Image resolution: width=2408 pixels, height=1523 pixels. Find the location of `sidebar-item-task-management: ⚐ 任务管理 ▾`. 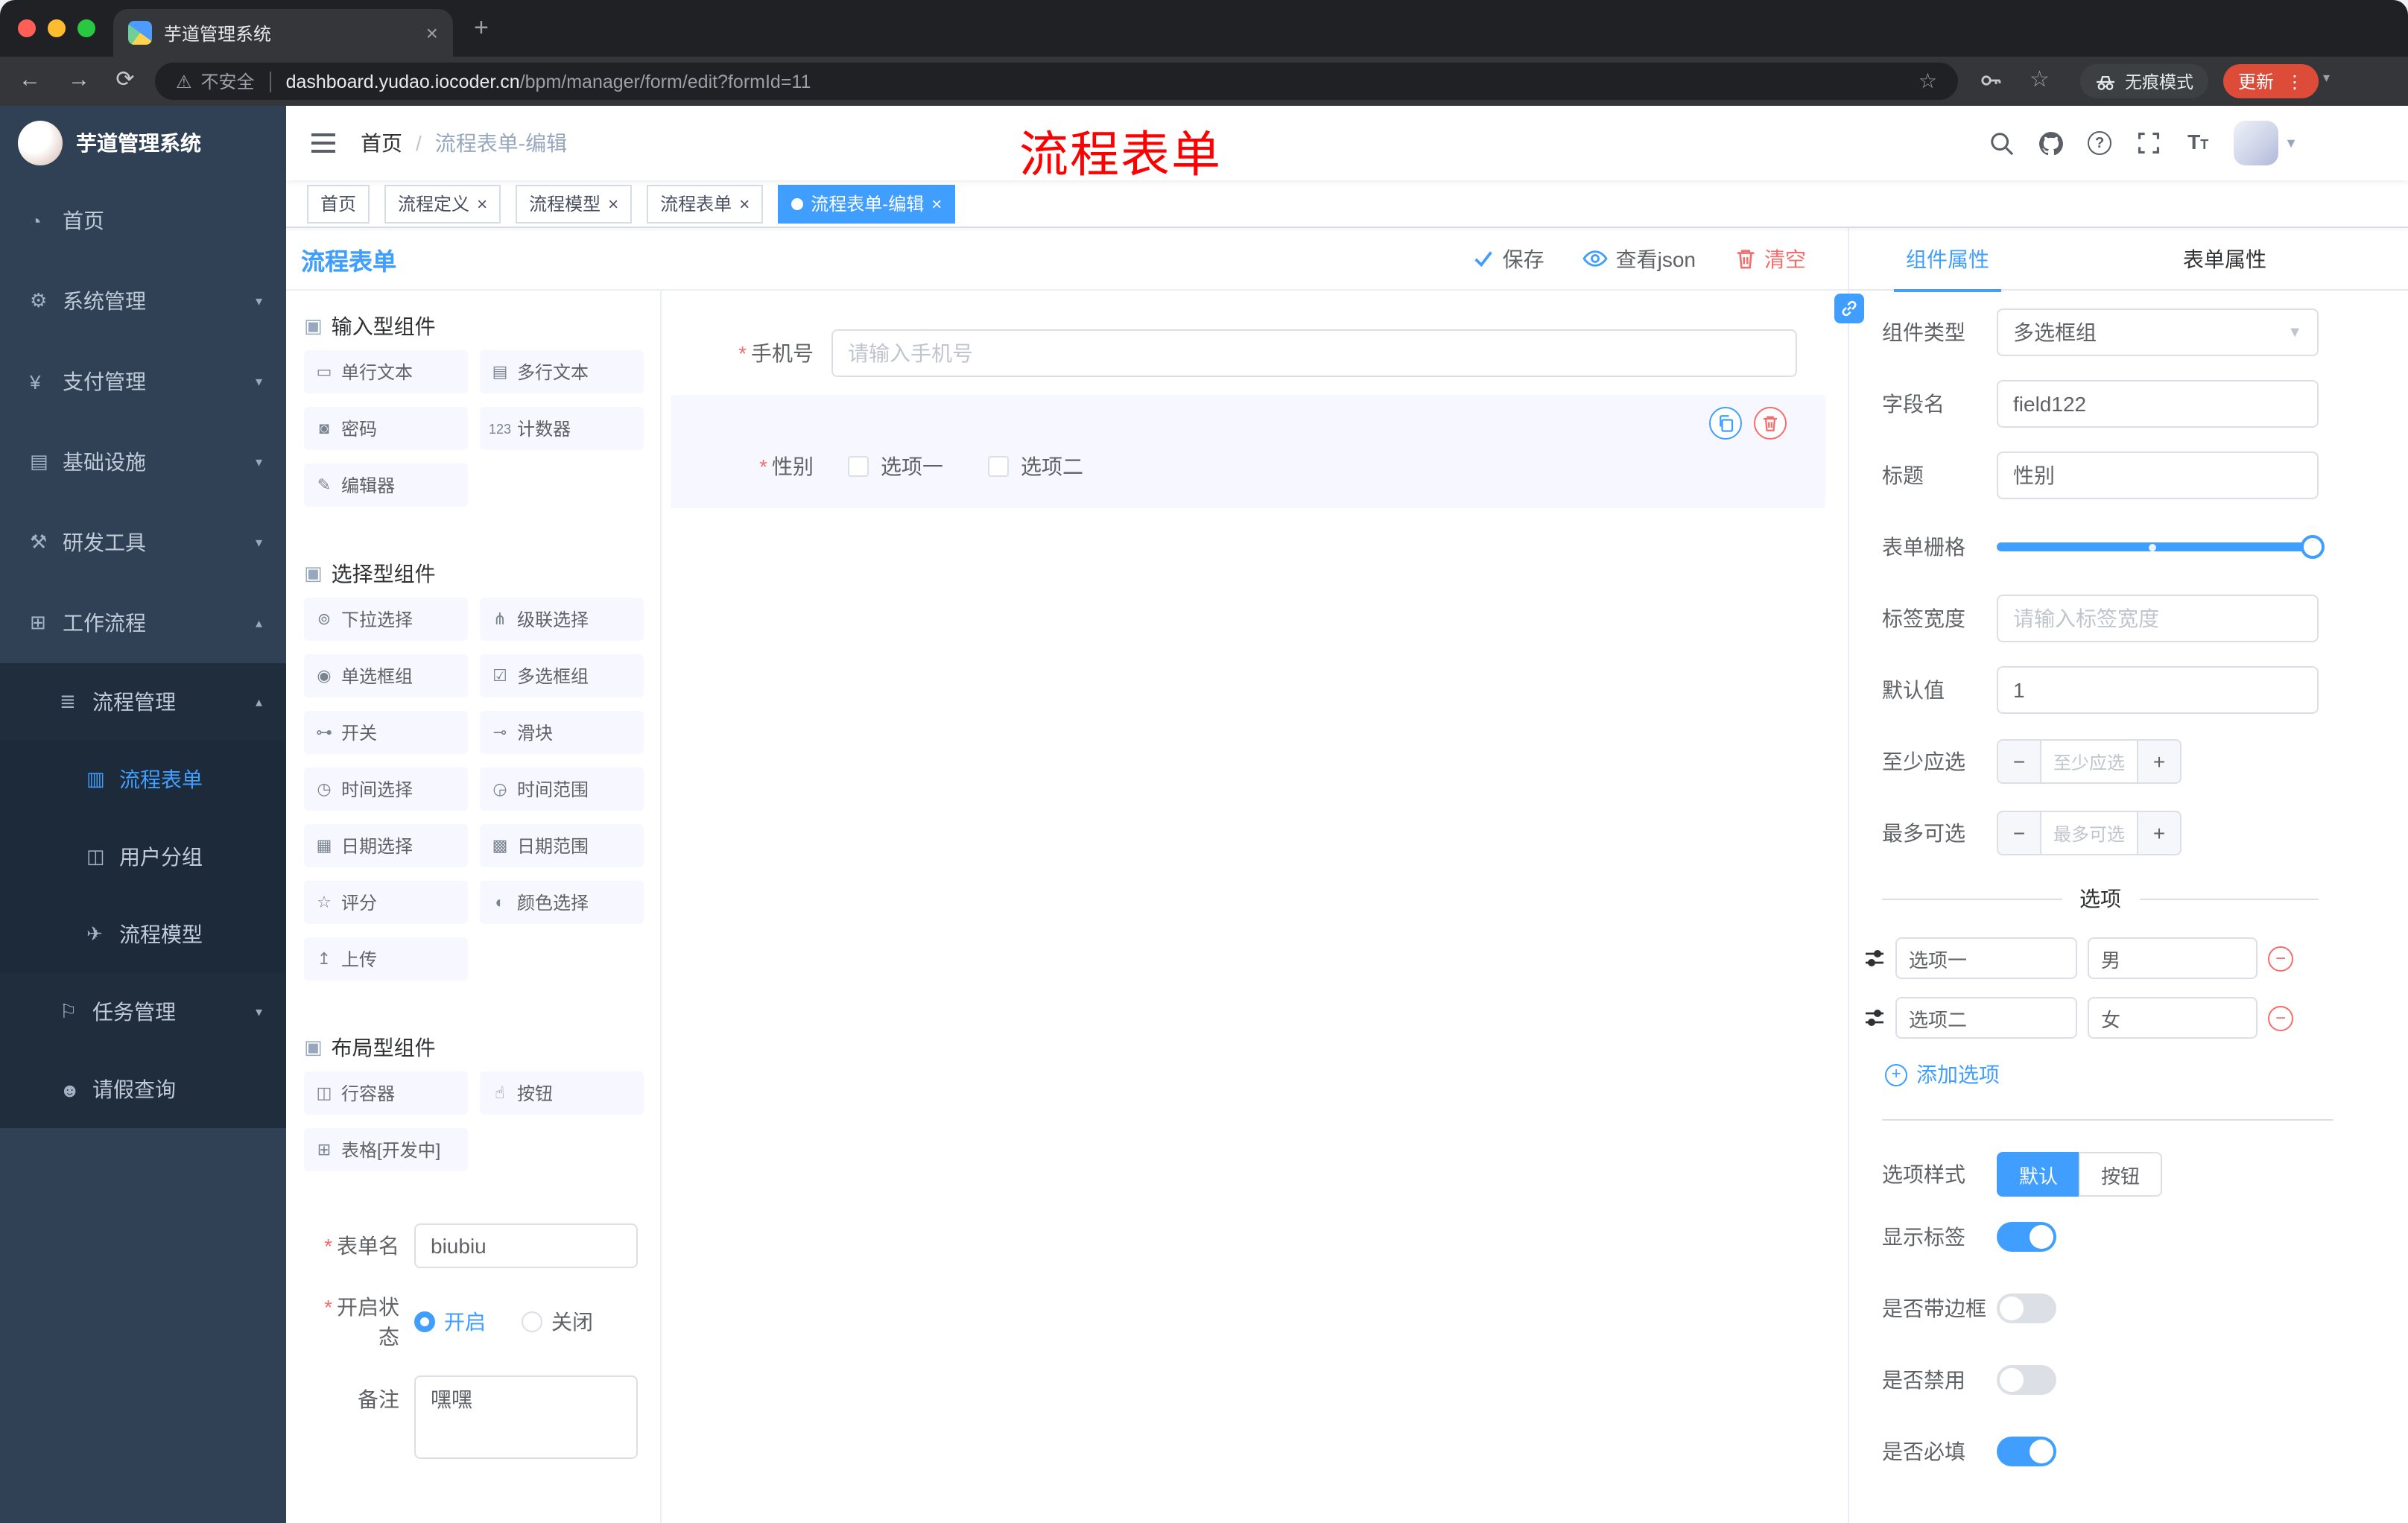

sidebar-item-task-management: ⚐ 任务管理 ▾ is located at coordinates (143, 1012).